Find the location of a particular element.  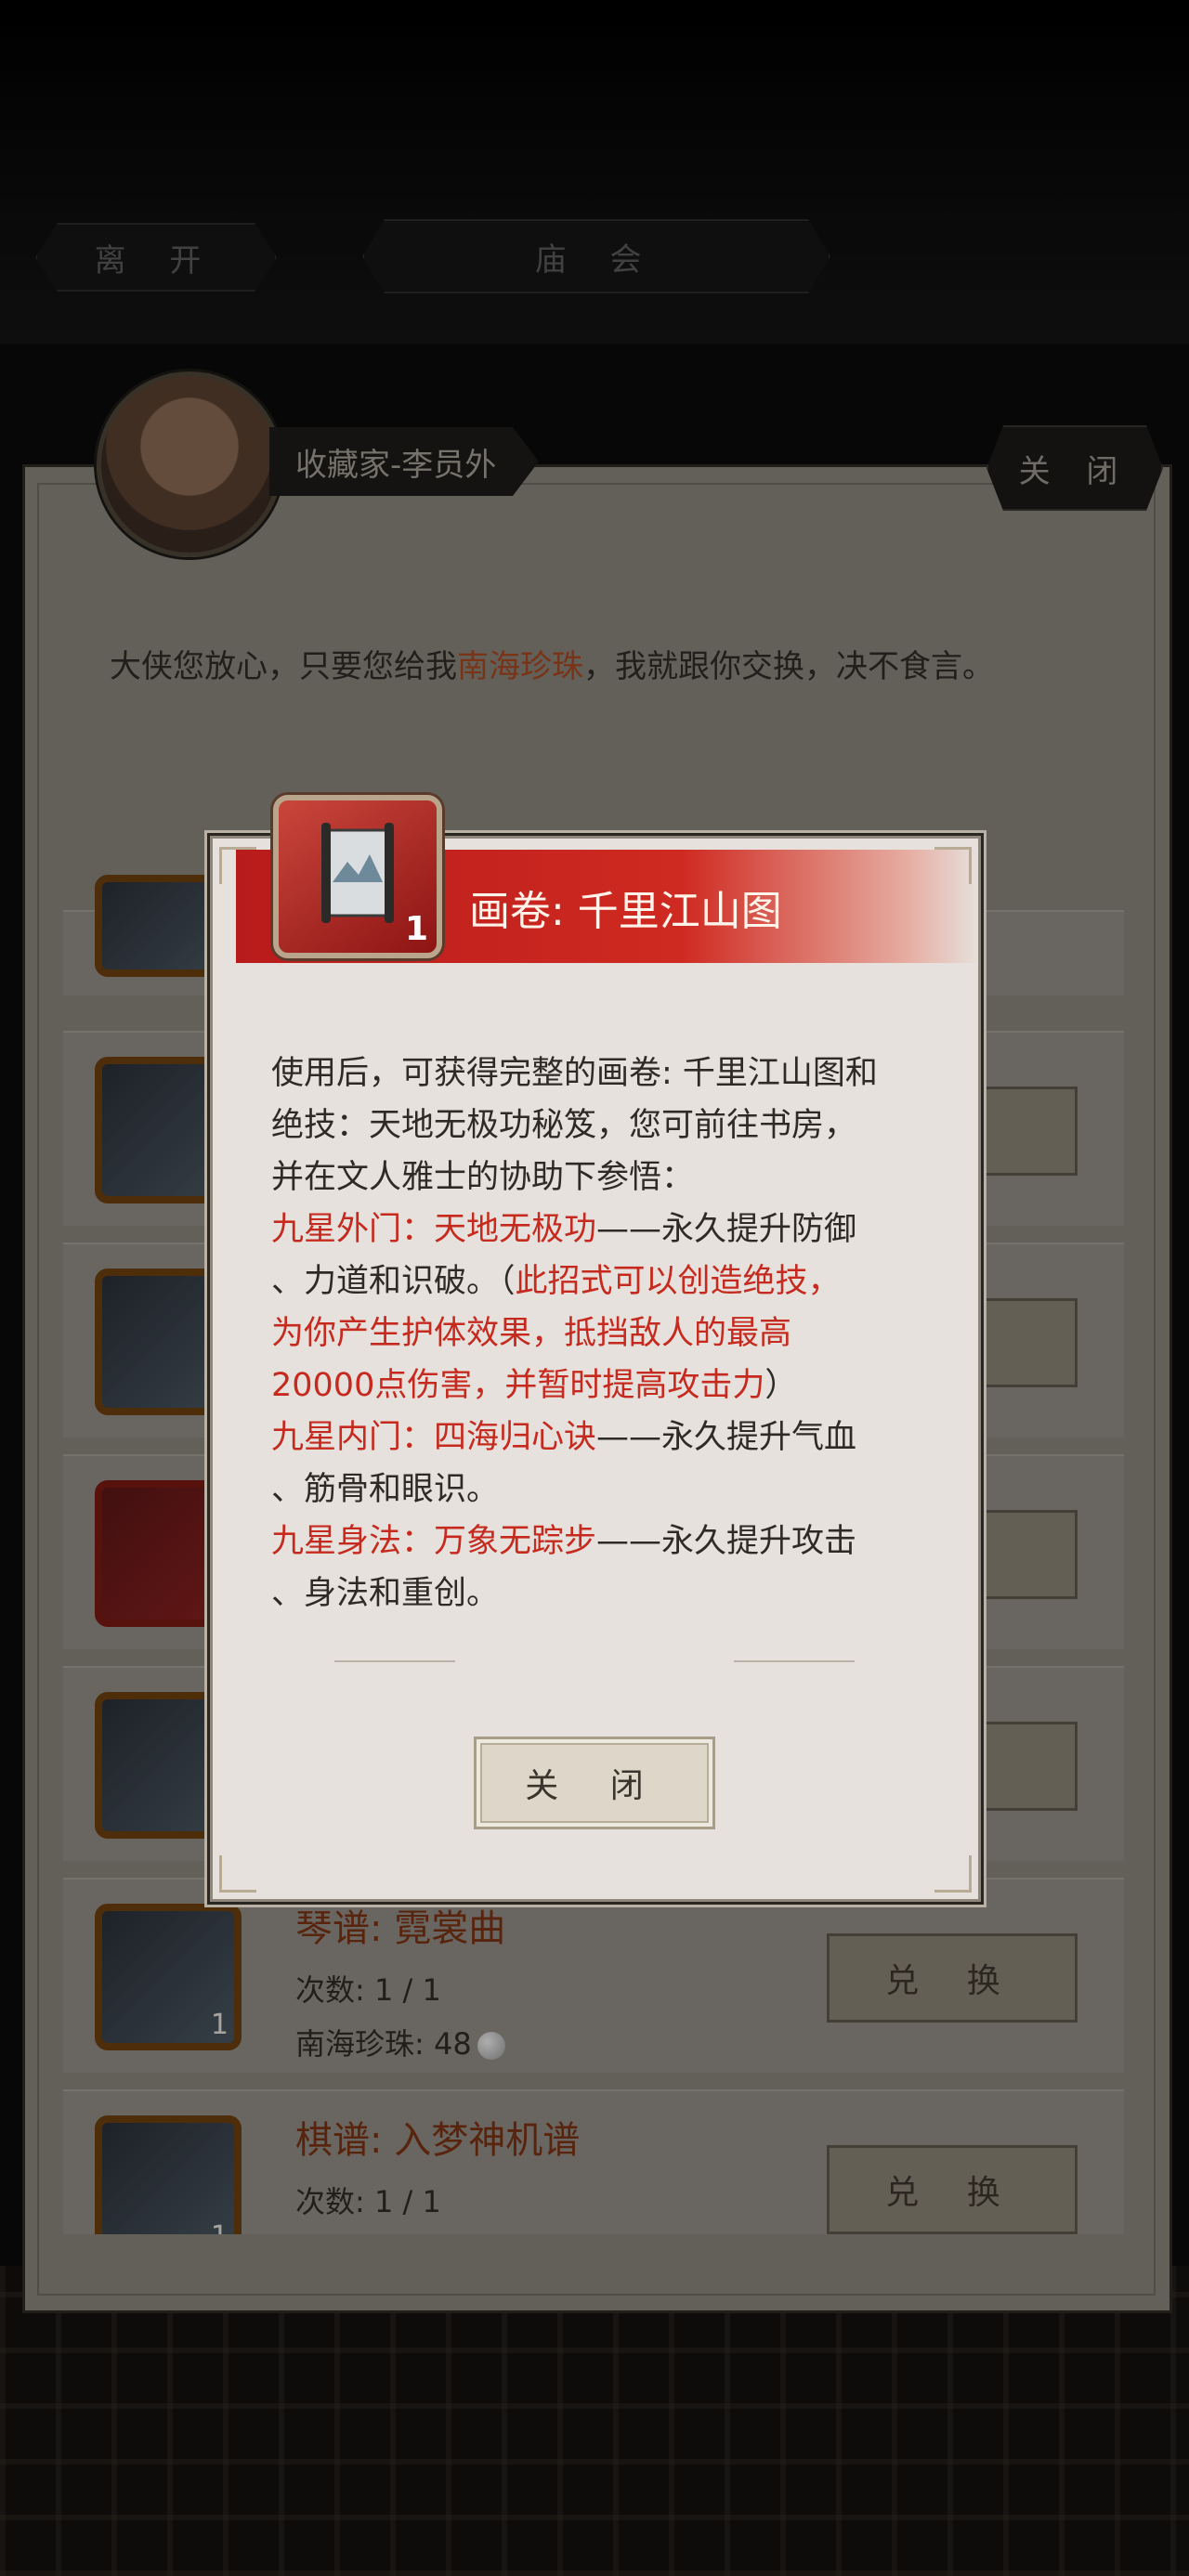

skill-inner: 九星内门：四海归心诀——永久提升气血 is located at coordinates (605, 1438).